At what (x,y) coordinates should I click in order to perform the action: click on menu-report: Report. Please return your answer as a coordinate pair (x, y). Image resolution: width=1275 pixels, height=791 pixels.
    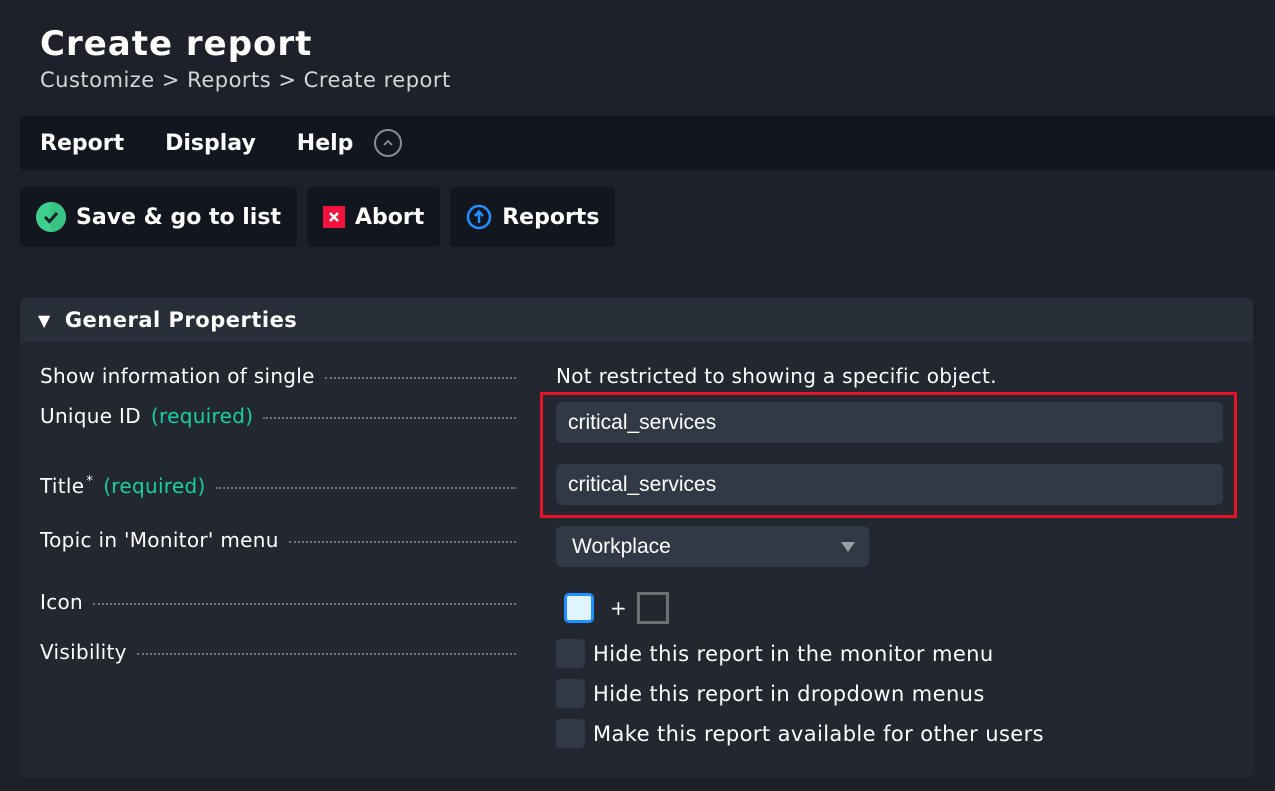
    Looking at the image, I should click on (82, 143).